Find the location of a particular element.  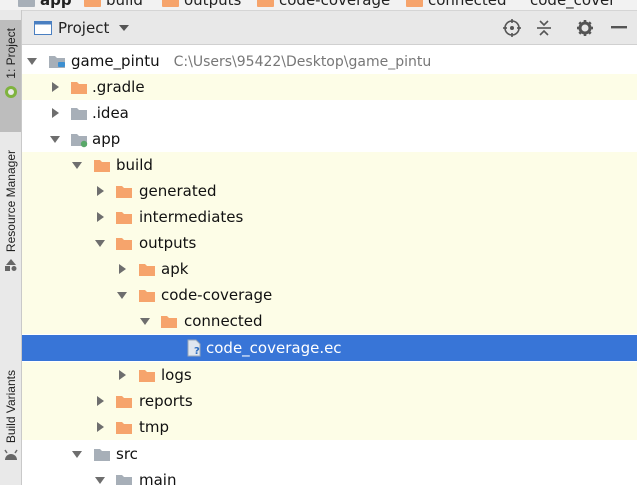

unknown-file-icon: ? is located at coordinates (194, 348).